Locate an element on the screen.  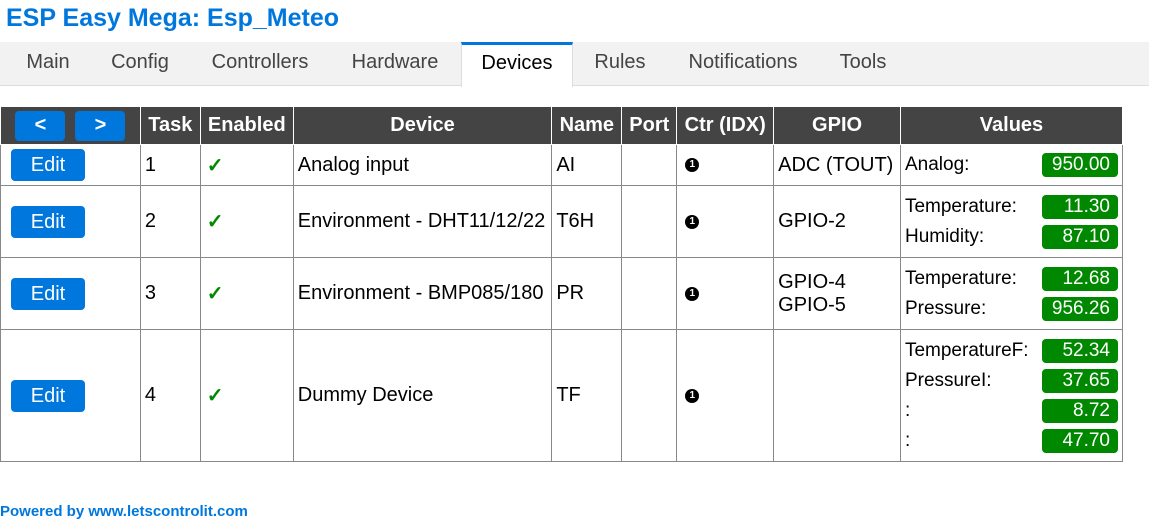
device-name: PR is located at coordinates (587, 293).